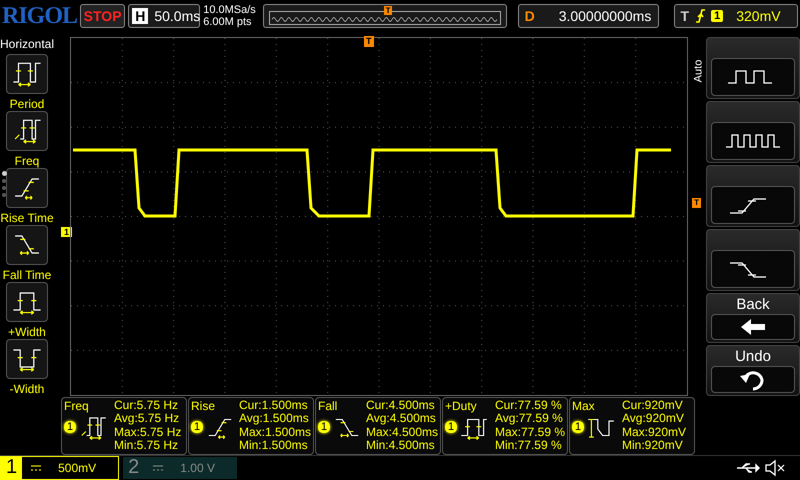 This screenshot has width=800, height=480. I want to click on minimum-value: Min:1.500ms, so click(273, 446).